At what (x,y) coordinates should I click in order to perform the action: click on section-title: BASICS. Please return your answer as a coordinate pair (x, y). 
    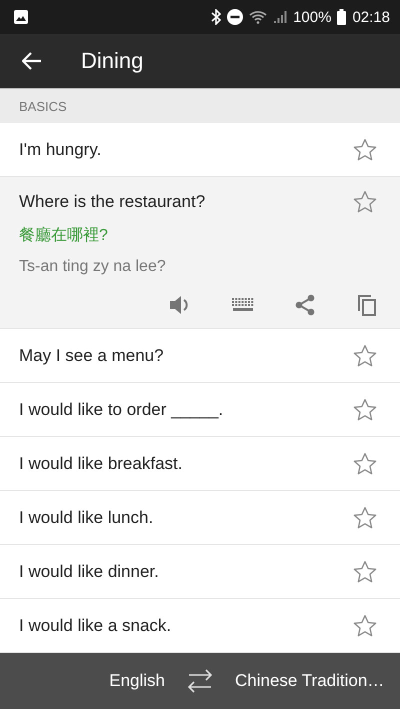
    Looking at the image, I should click on (43, 106).